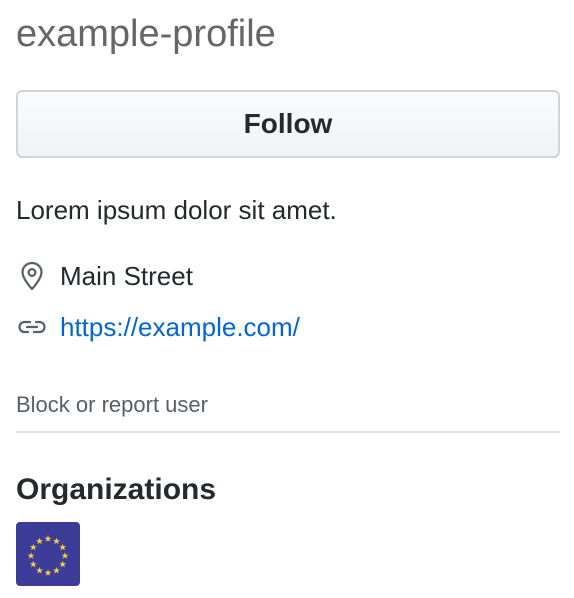  Describe the element at coordinates (116, 489) in the screenshot. I see `organizations-heading: Organizations` at that location.